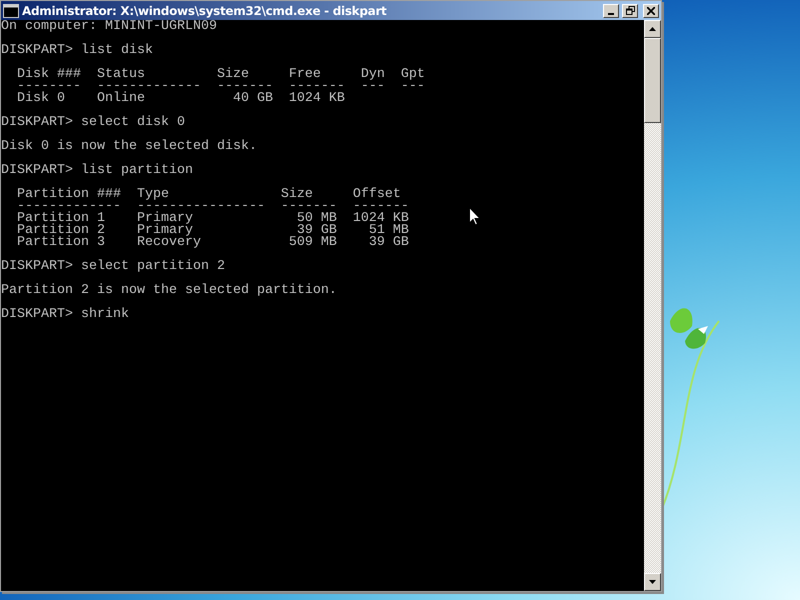  Describe the element at coordinates (93, 123) in the screenshot. I see `console-line: DISKPART> select disk 0` at that location.